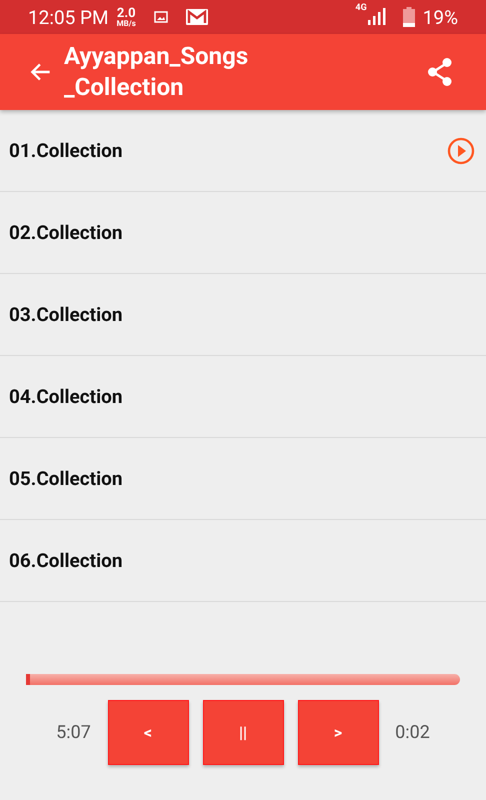 This screenshot has height=800, width=486. I want to click on total-time: 5:07, so click(73, 732).